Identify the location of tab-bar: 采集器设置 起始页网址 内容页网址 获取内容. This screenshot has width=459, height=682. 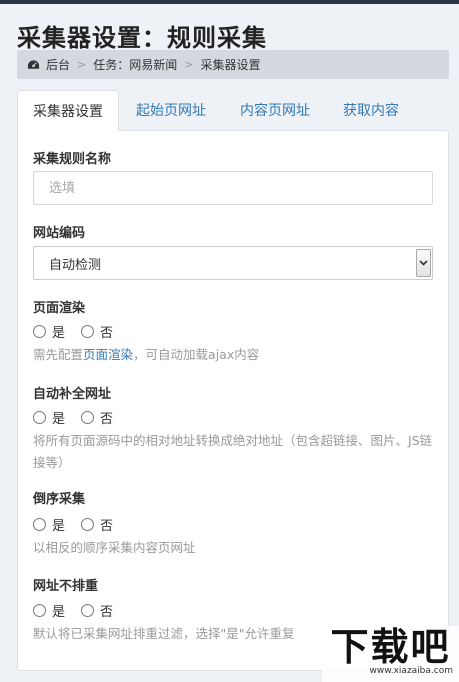
(233, 110).